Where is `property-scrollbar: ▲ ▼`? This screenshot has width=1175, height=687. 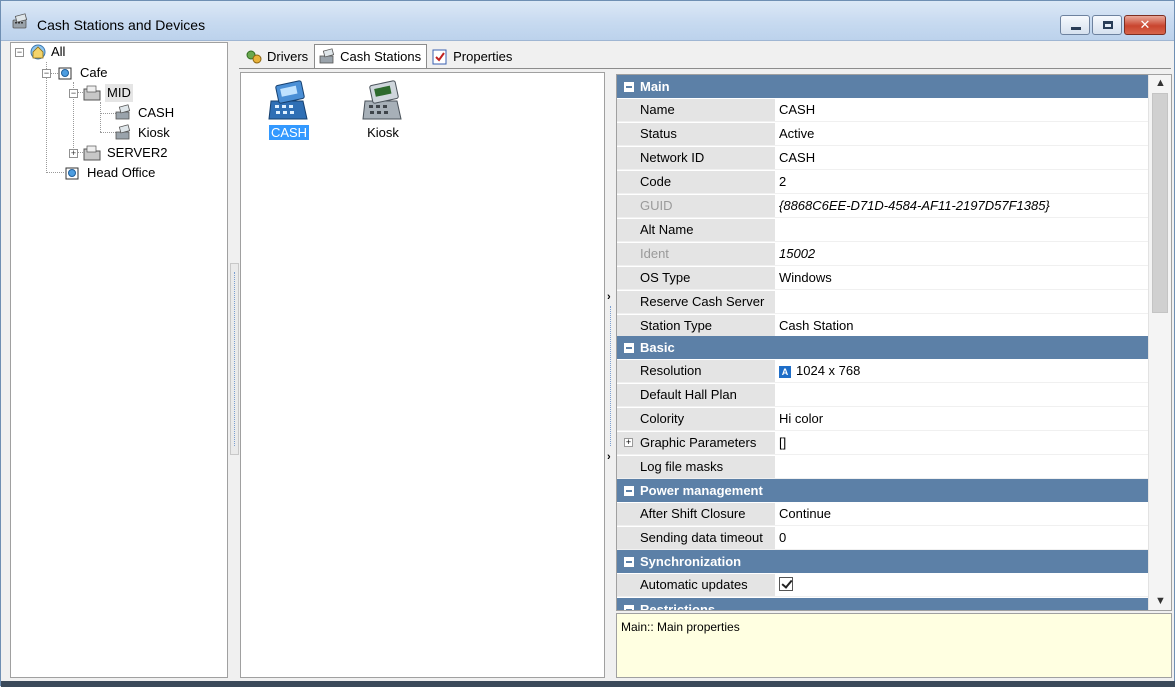 property-scrollbar: ▲ ▼ is located at coordinates (1159, 342).